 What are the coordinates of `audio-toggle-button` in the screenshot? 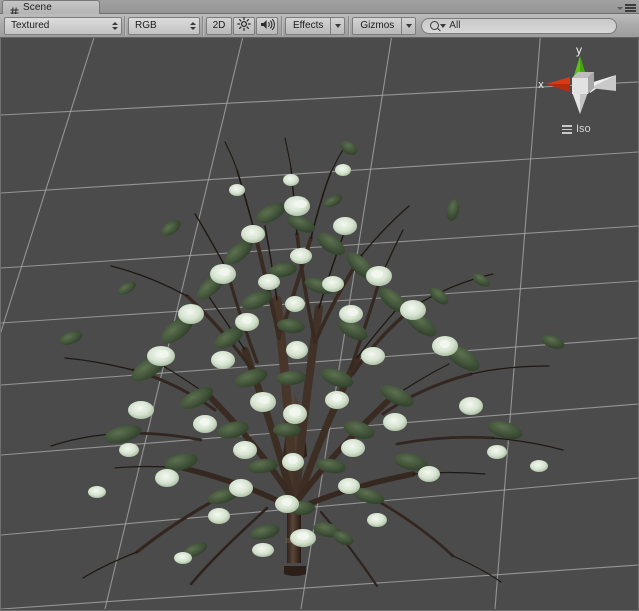 It's located at (267, 25).